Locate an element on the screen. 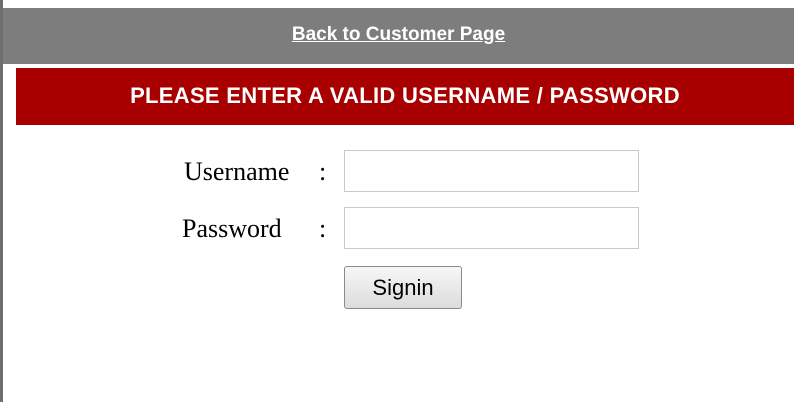  error-message: PLEASE ENTER A VALID USERNAME / PASSWORD is located at coordinates (405, 95).